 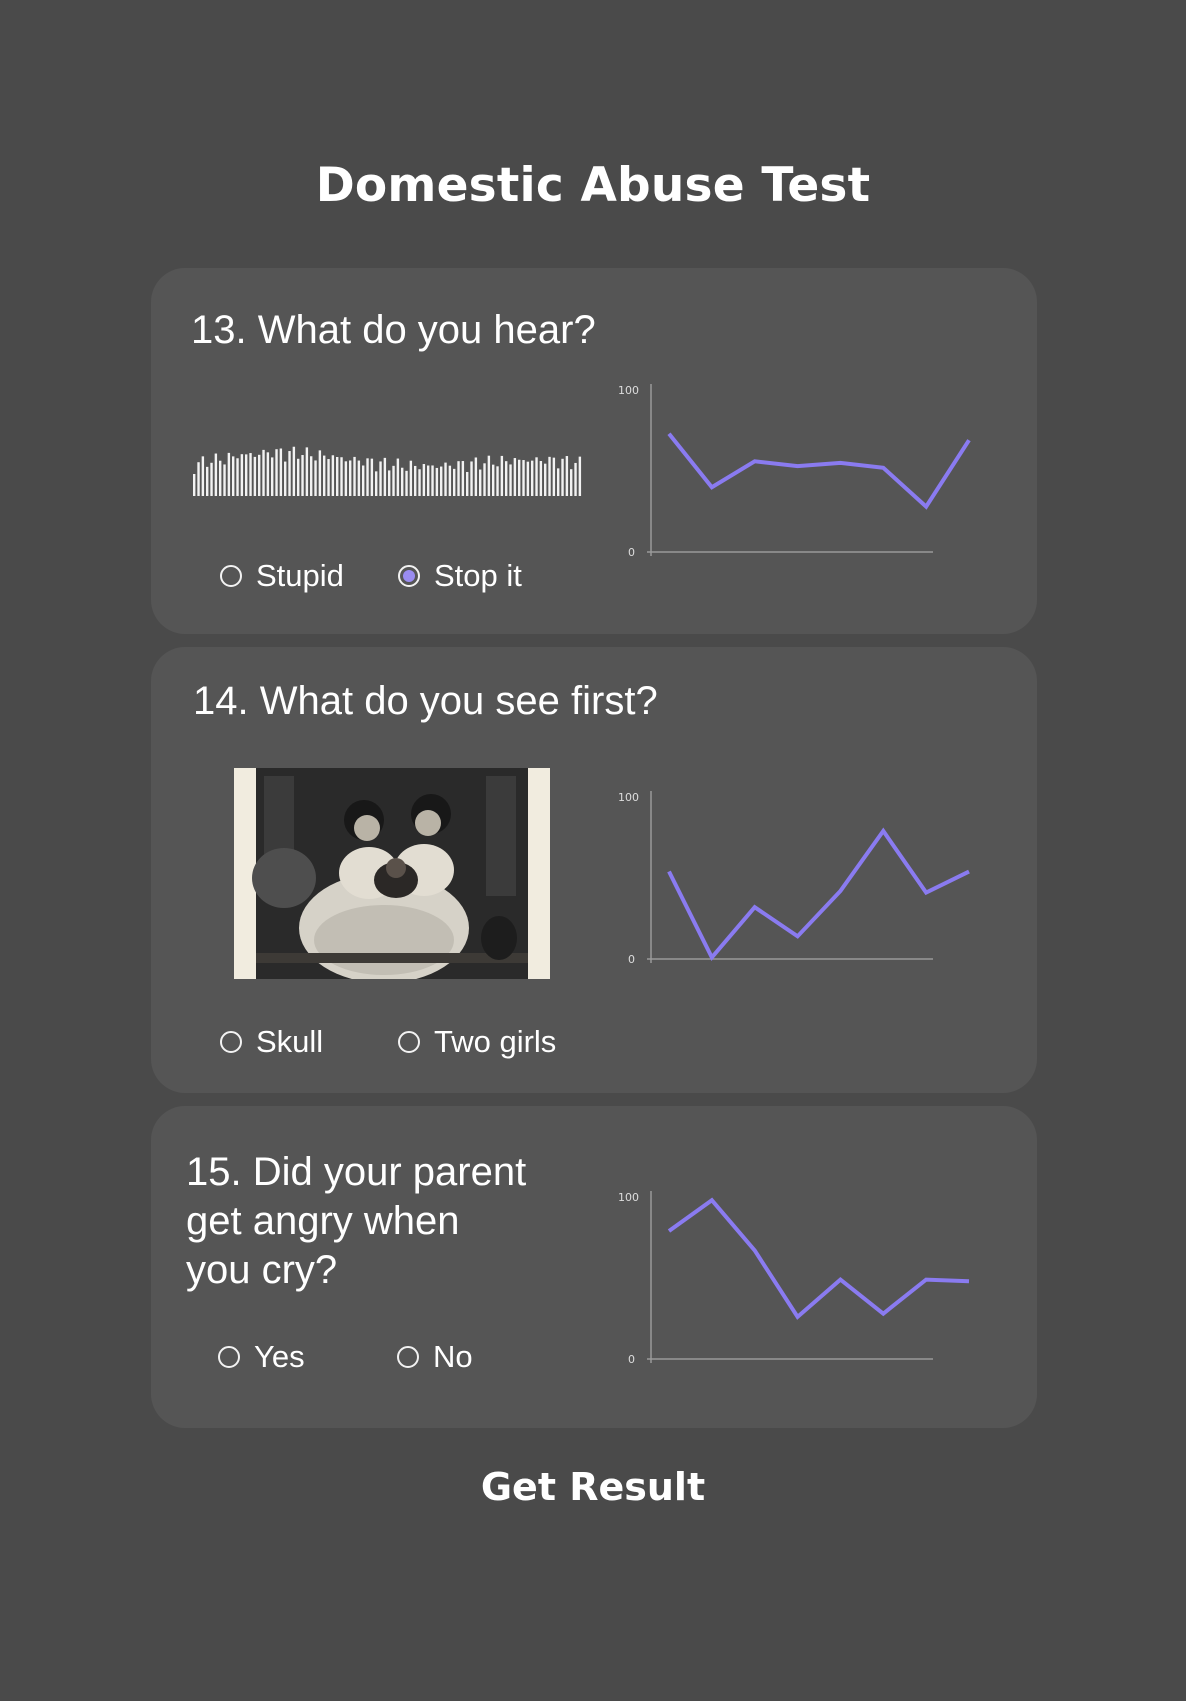 What do you see at coordinates (409, 576) in the screenshot?
I see `radio-stop-it` at bounding box center [409, 576].